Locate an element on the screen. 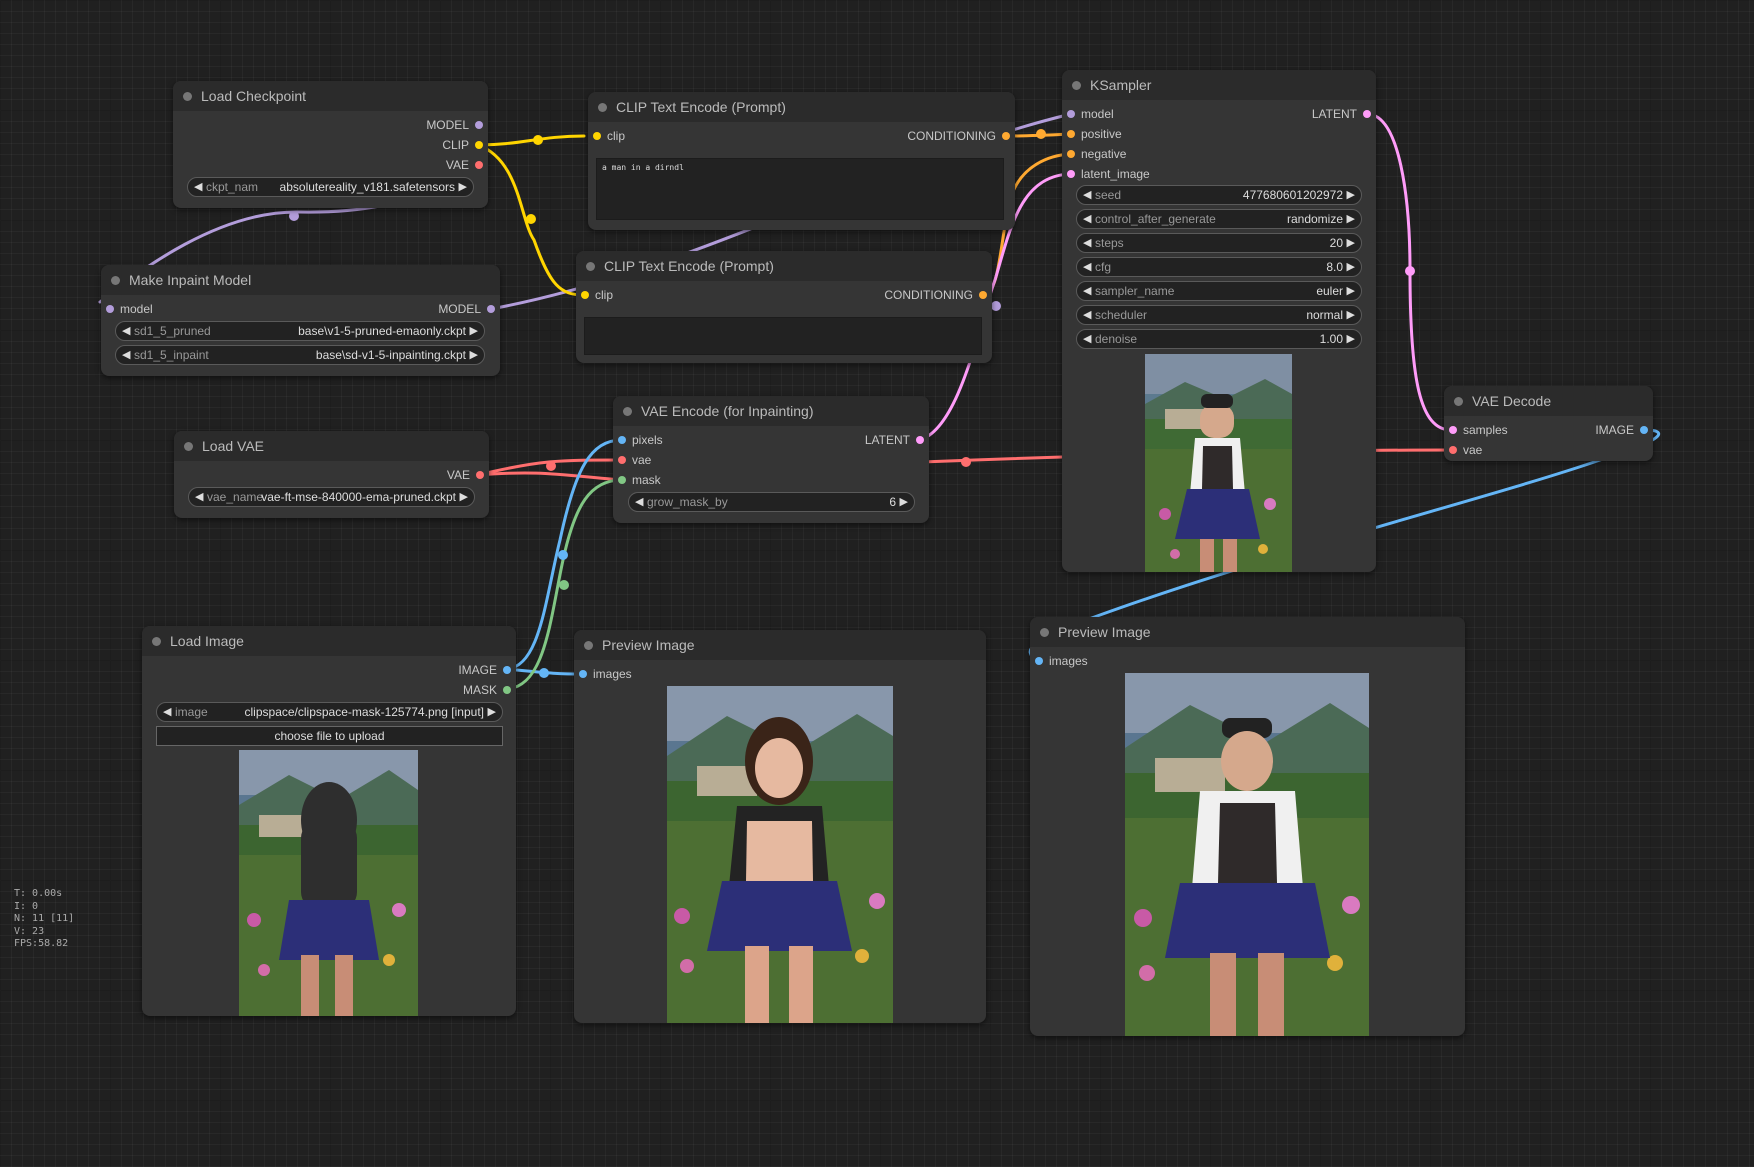 This screenshot has height=1167, width=1754. input-model: model is located at coordinates (129, 309).